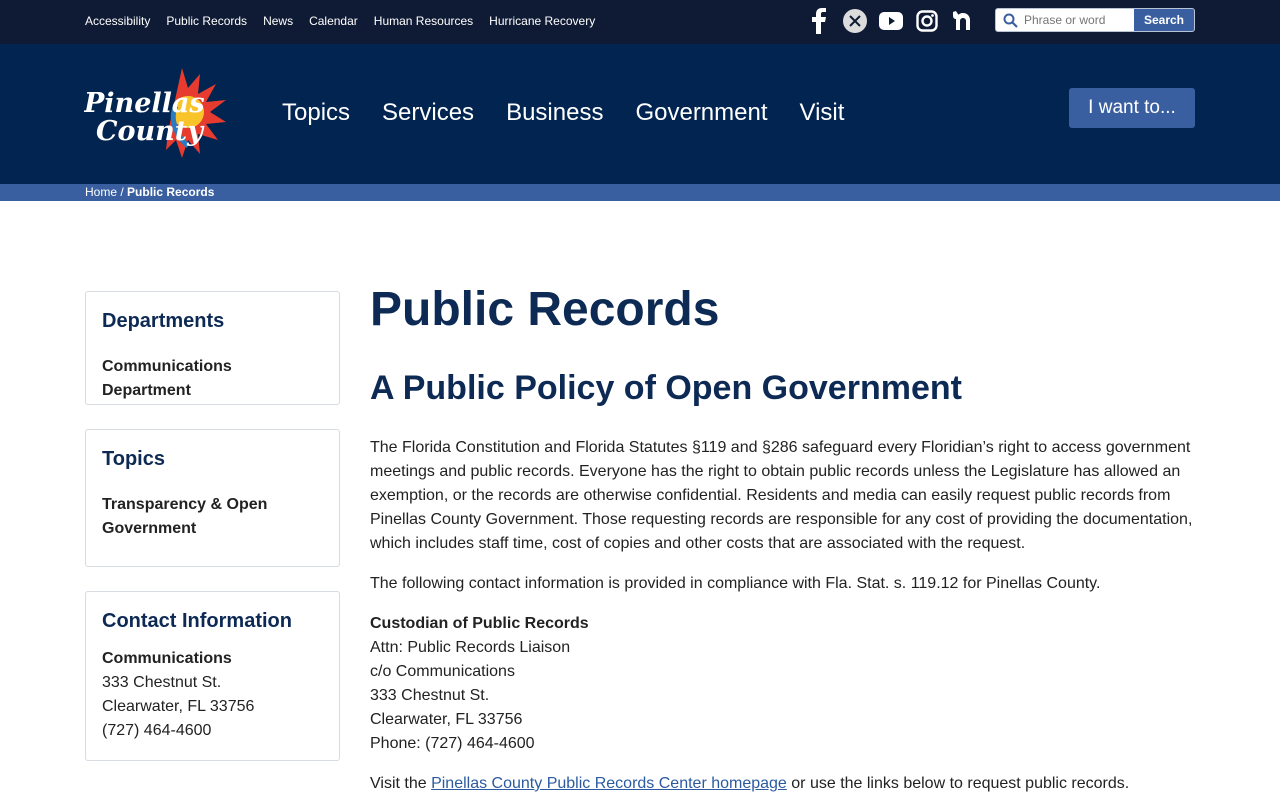 The width and height of the screenshot is (1280, 800). Describe the element at coordinates (401, 783) in the screenshot. I see `visit-prefix: Visit the` at that location.